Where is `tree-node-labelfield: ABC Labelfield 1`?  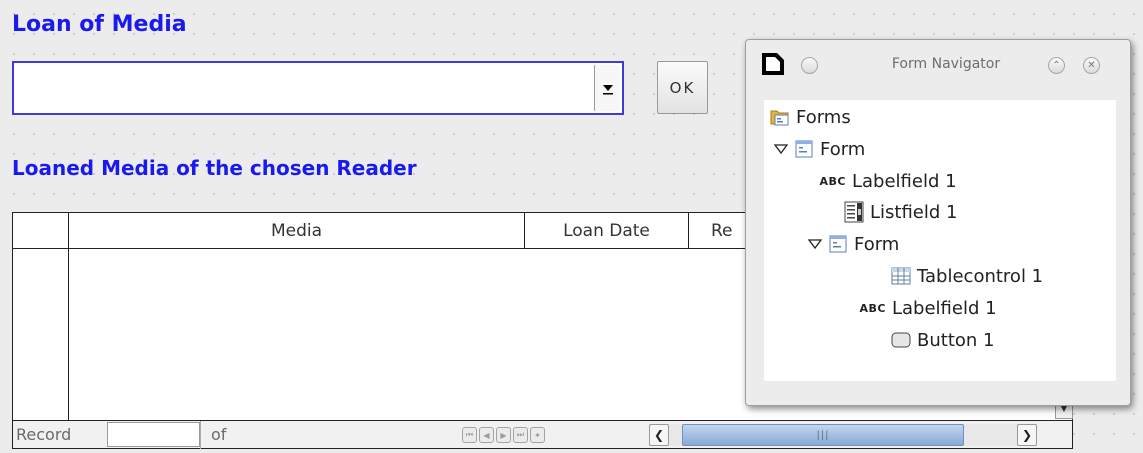
tree-node-labelfield: ABC Labelfield 1 is located at coordinates (882, 181).